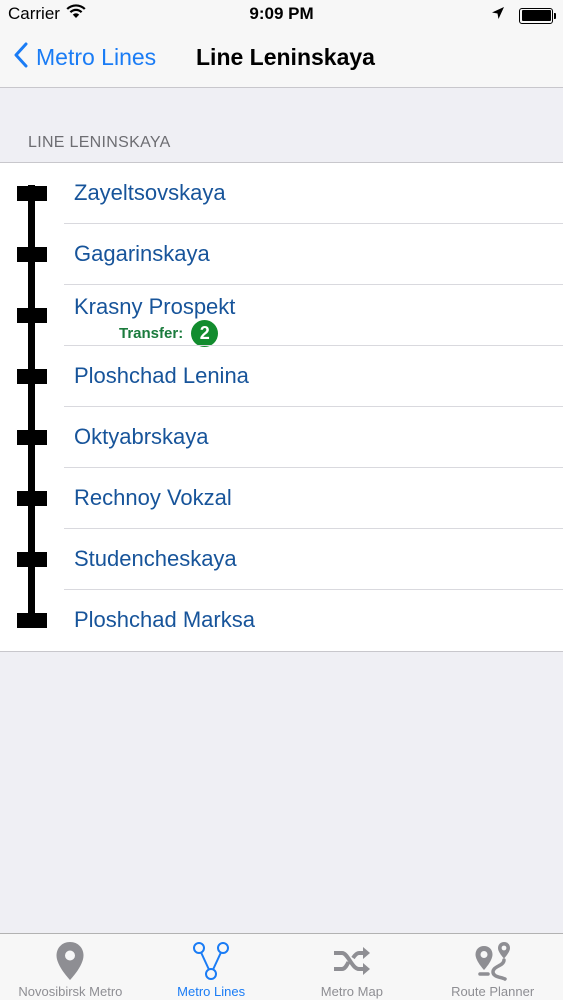  I want to click on station-row: Ploshchad Marksa, so click(281, 620).